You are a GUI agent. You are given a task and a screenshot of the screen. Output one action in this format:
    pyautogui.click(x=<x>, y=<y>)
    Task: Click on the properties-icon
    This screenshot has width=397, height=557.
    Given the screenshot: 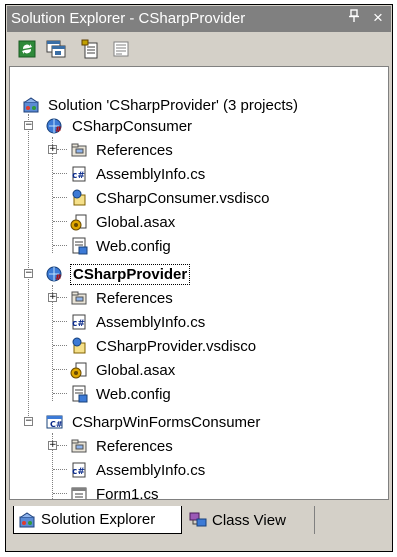 What is the action you would take?
    pyautogui.click(x=89, y=49)
    